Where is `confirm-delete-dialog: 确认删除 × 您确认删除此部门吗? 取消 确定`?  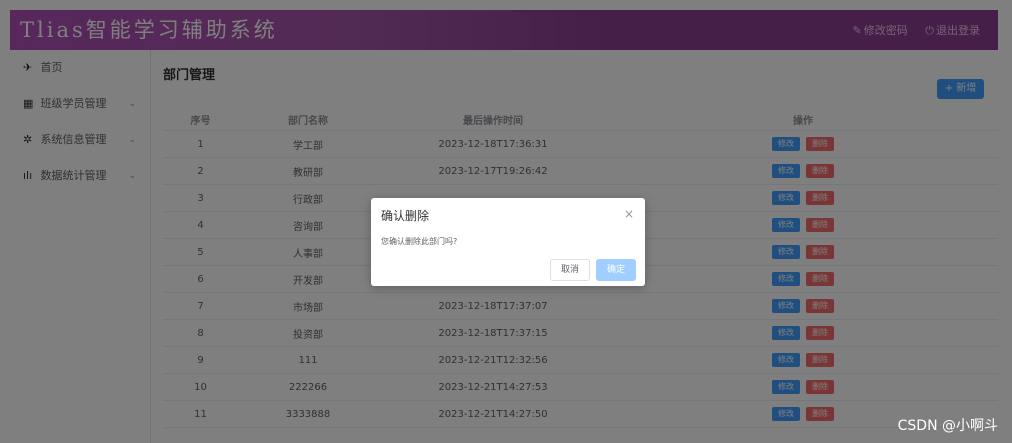
confirm-delete-dialog: 确认删除 × 您确认删除此部门吗? 取消 确定 is located at coordinates (508, 242).